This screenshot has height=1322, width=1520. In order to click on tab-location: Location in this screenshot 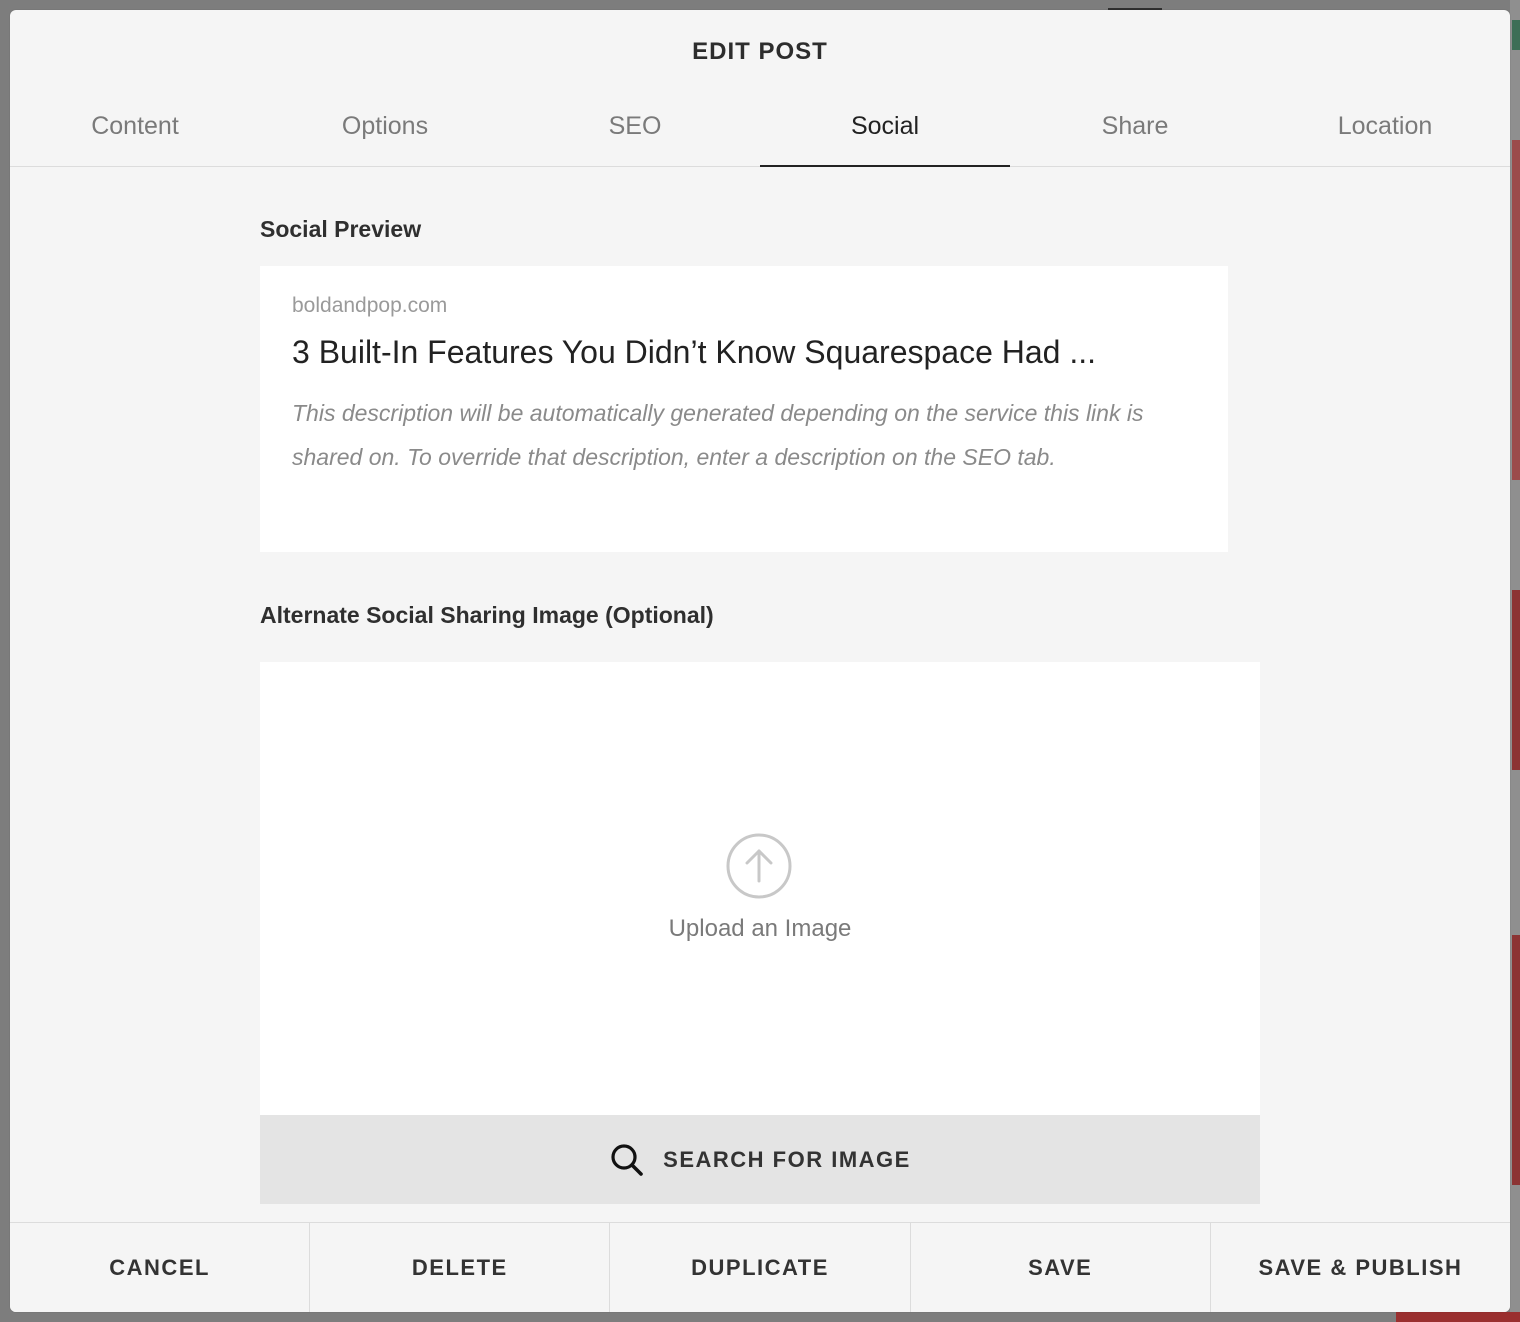, I will do `click(1385, 128)`.